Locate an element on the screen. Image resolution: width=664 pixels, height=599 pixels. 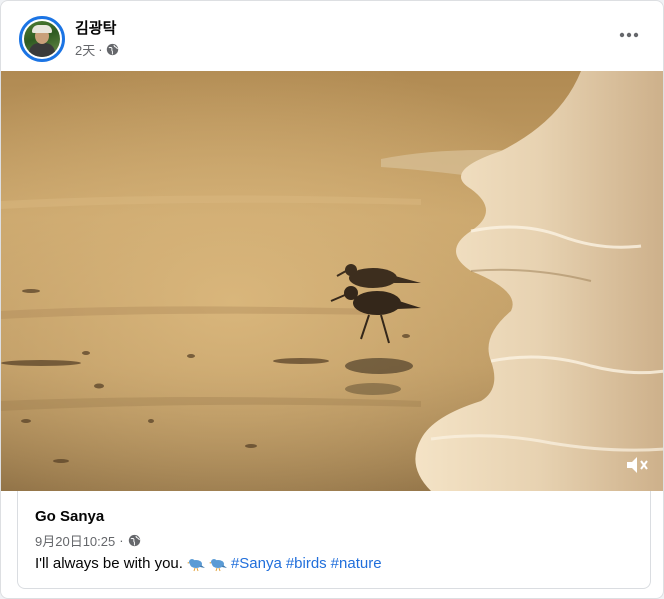
speaker-muted-icon is located at coordinates (637, 465).